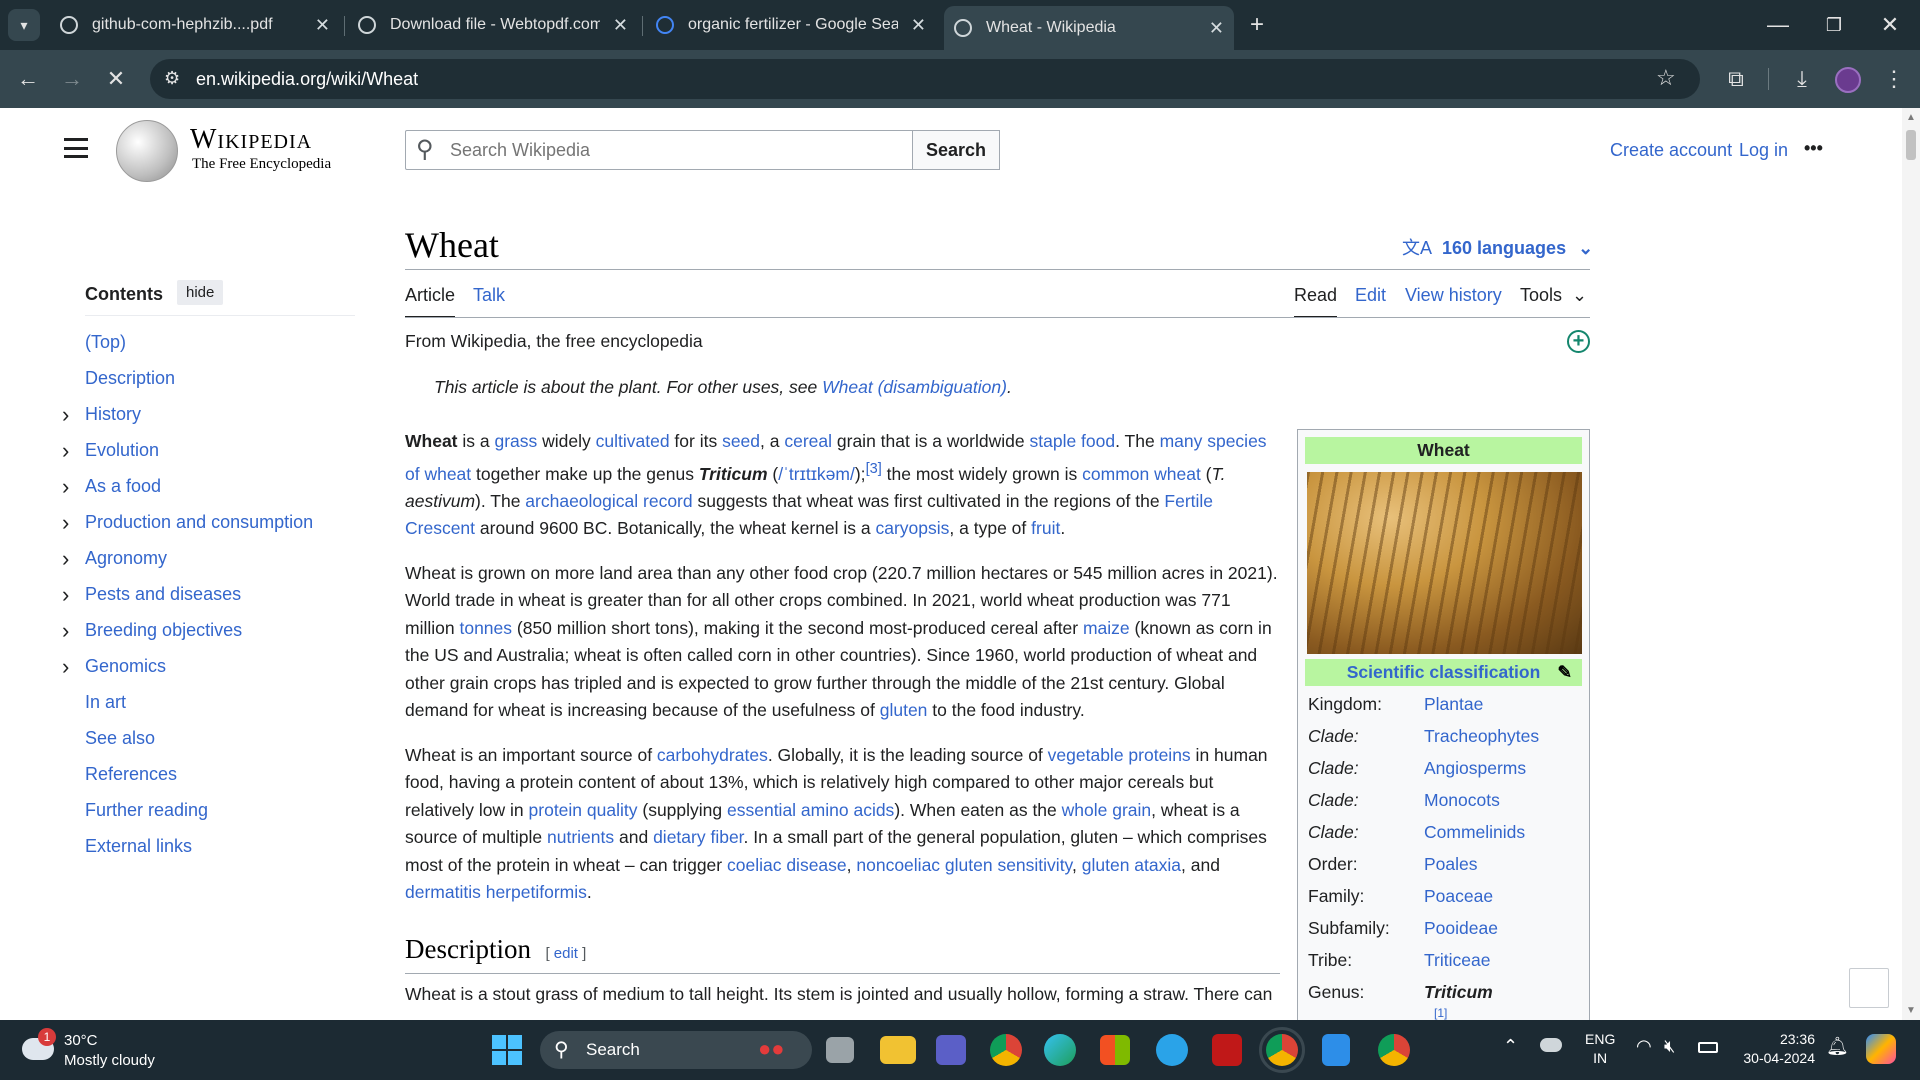  What do you see at coordinates (1131, 865) in the screenshot?
I see `link-gluten-ataxia: gluten ataxia` at bounding box center [1131, 865].